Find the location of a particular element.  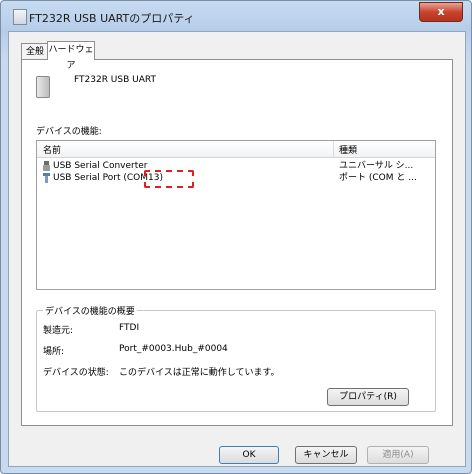

close-button: x is located at coordinates (441, 12).